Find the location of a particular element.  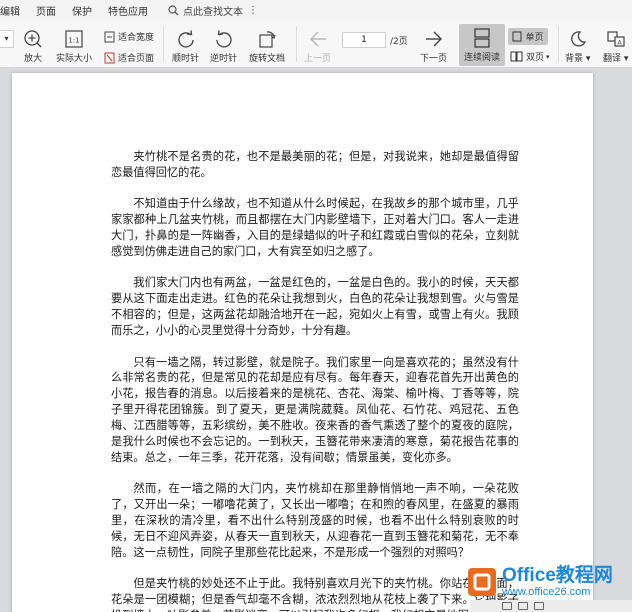

translate-button: A 翻译 ▾ is located at coordinates (615, 46).